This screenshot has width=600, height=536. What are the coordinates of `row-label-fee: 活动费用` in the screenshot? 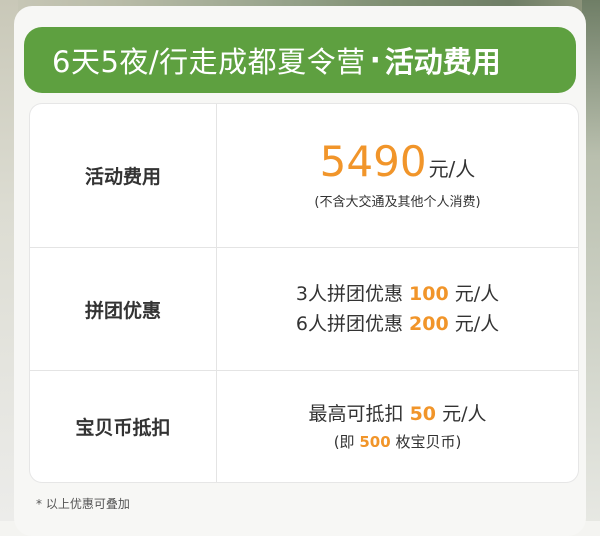 It's located at (123, 175).